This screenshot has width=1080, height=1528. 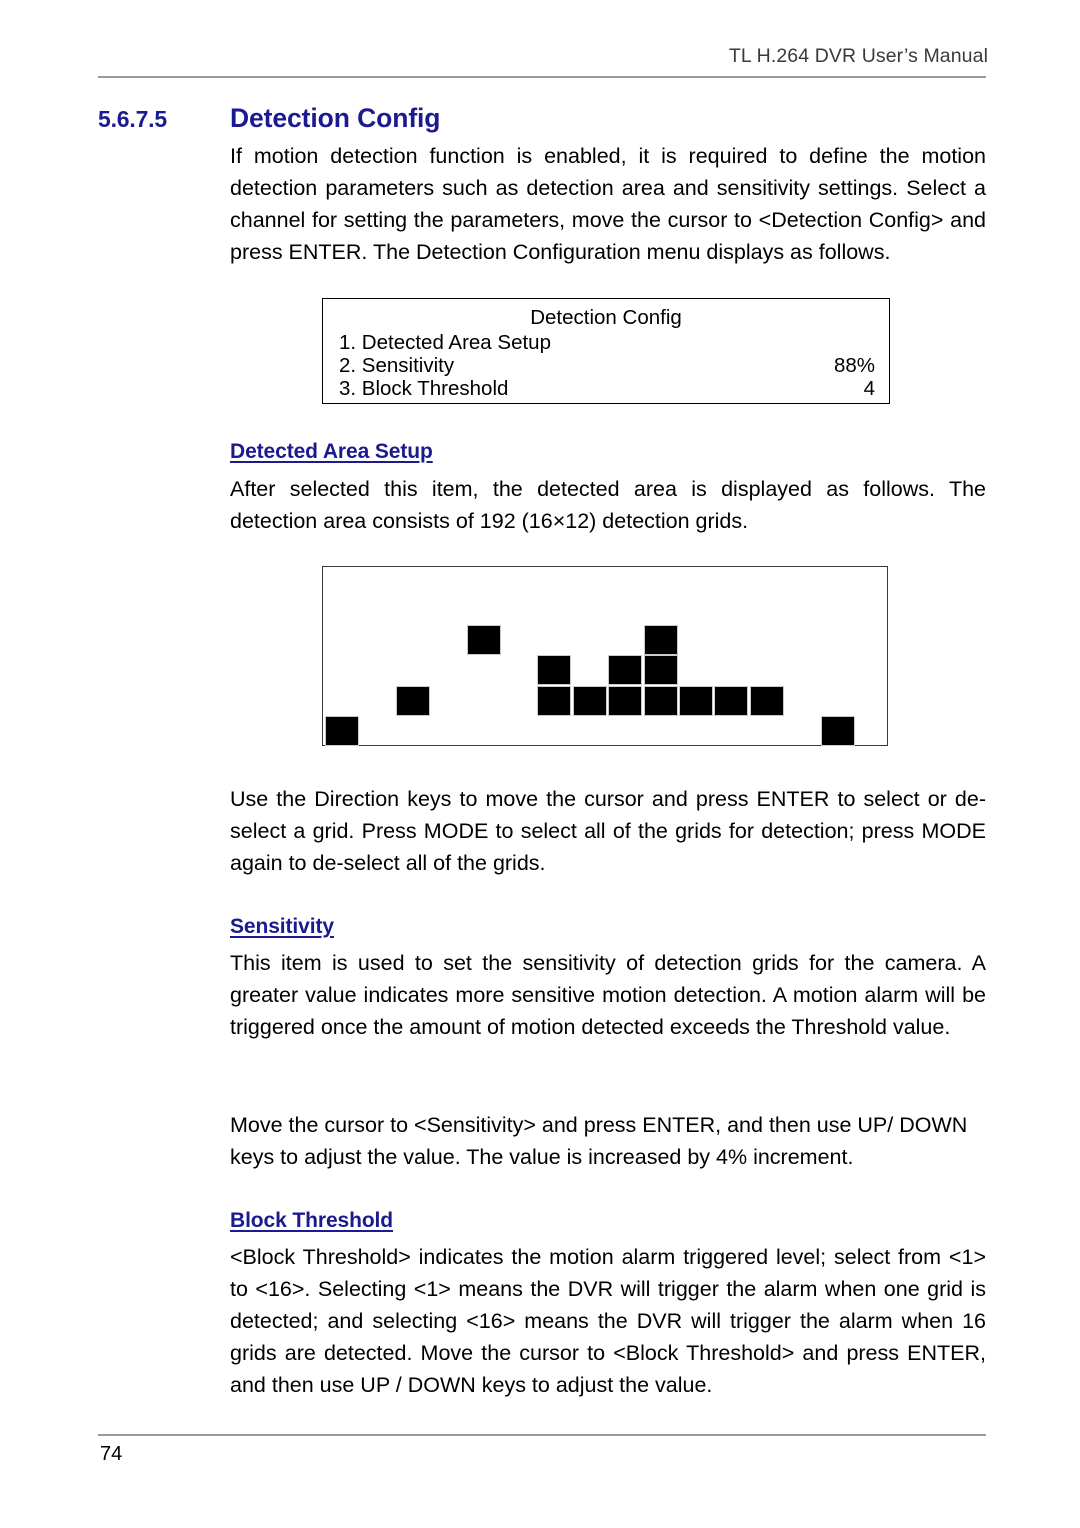 What do you see at coordinates (424, 388) in the screenshot?
I see `menu-row-label: 3. Block Threshold` at bounding box center [424, 388].